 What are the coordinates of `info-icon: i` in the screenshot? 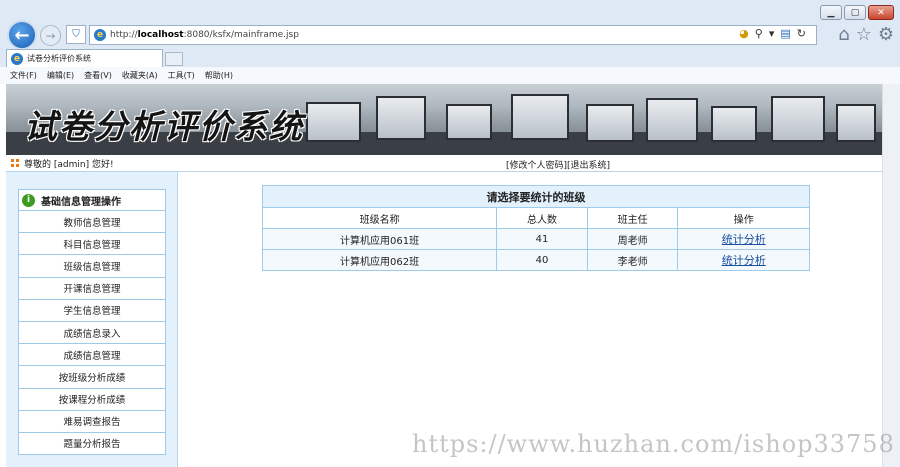 It's located at (28, 200).